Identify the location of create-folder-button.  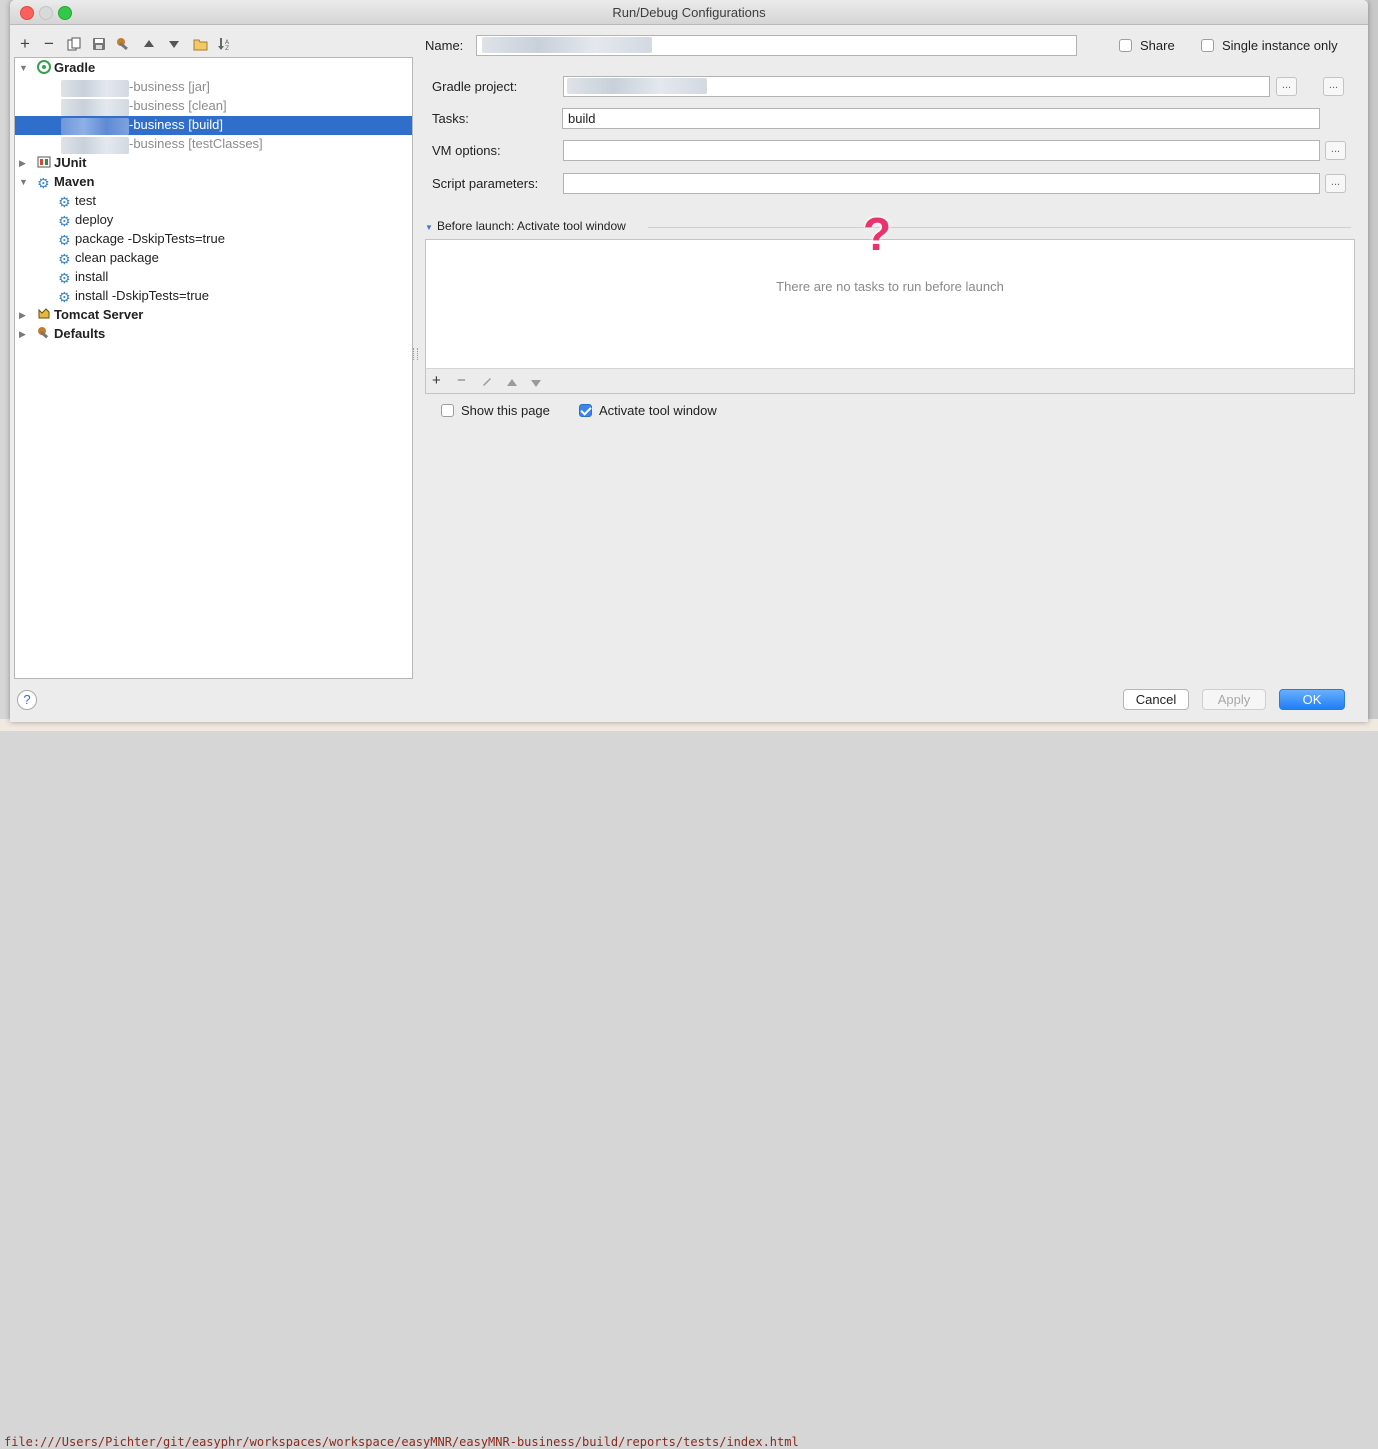
(200, 44).